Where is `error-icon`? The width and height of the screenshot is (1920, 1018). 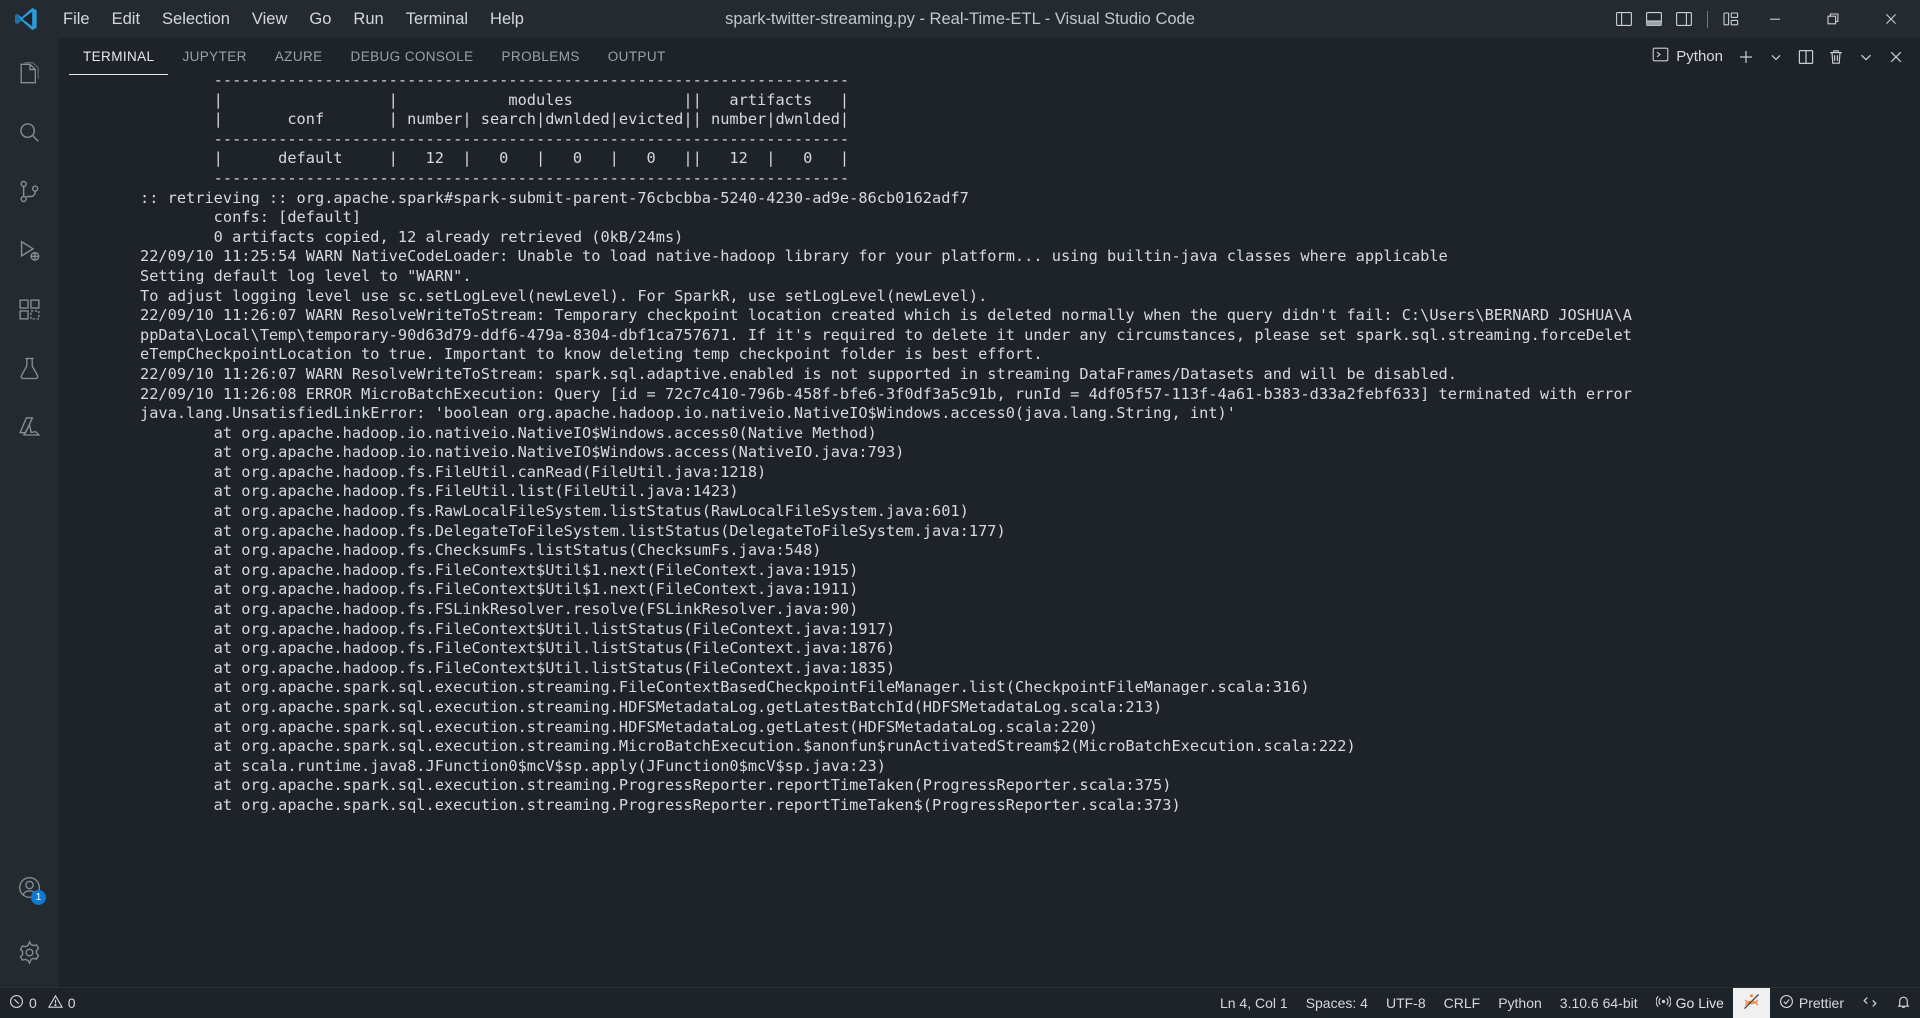
error-icon is located at coordinates (16, 1003).